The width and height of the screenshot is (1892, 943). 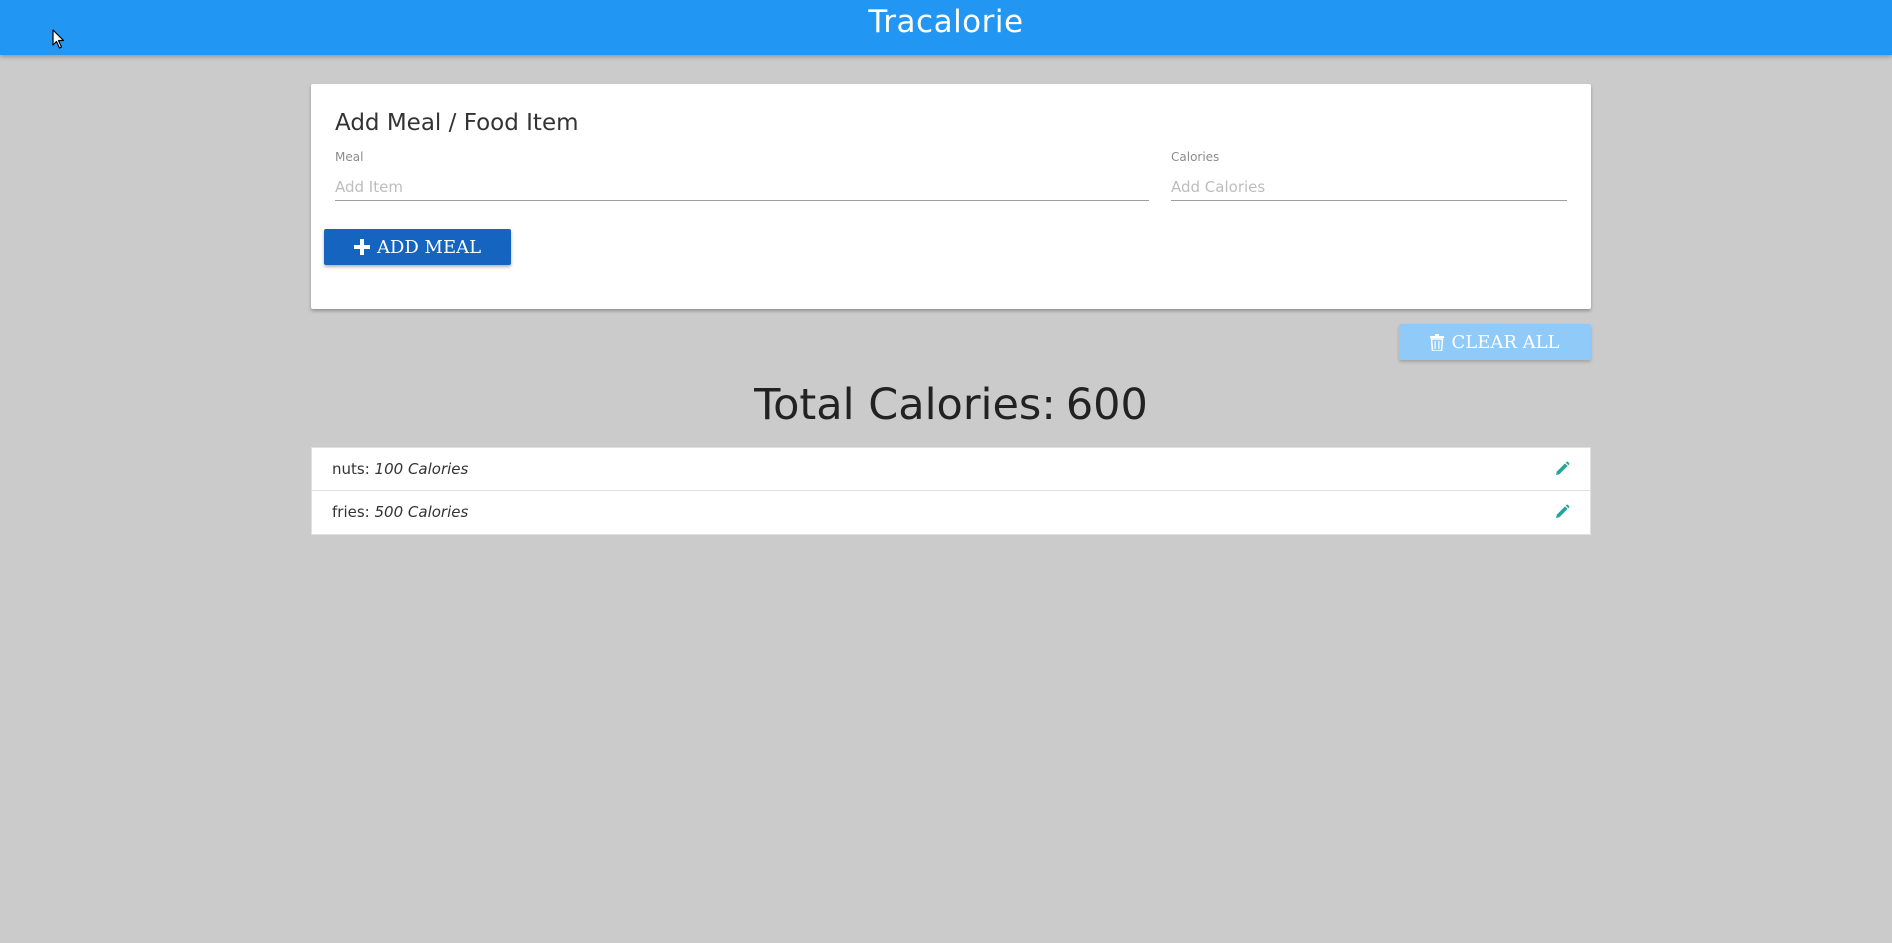 I want to click on calories-label: Calories, so click(x=1195, y=157).